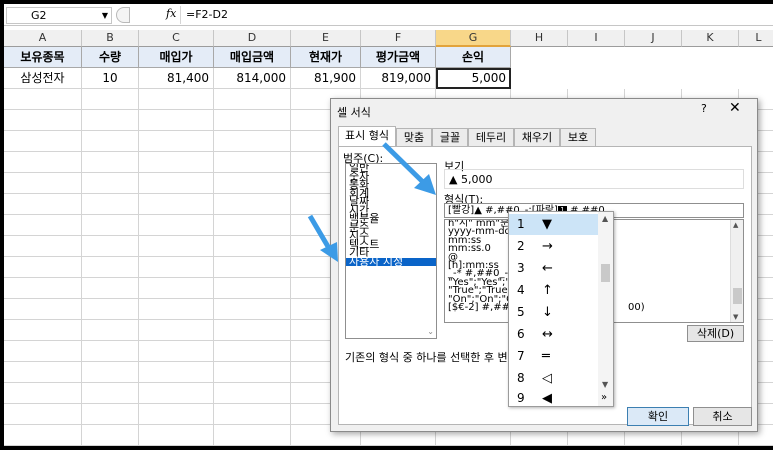 The width and height of the screenshot is (773, 450). Describe the element at coordinates (554, 290) in the screenshot. I see `symbol-option: 4 ↑` at that location.